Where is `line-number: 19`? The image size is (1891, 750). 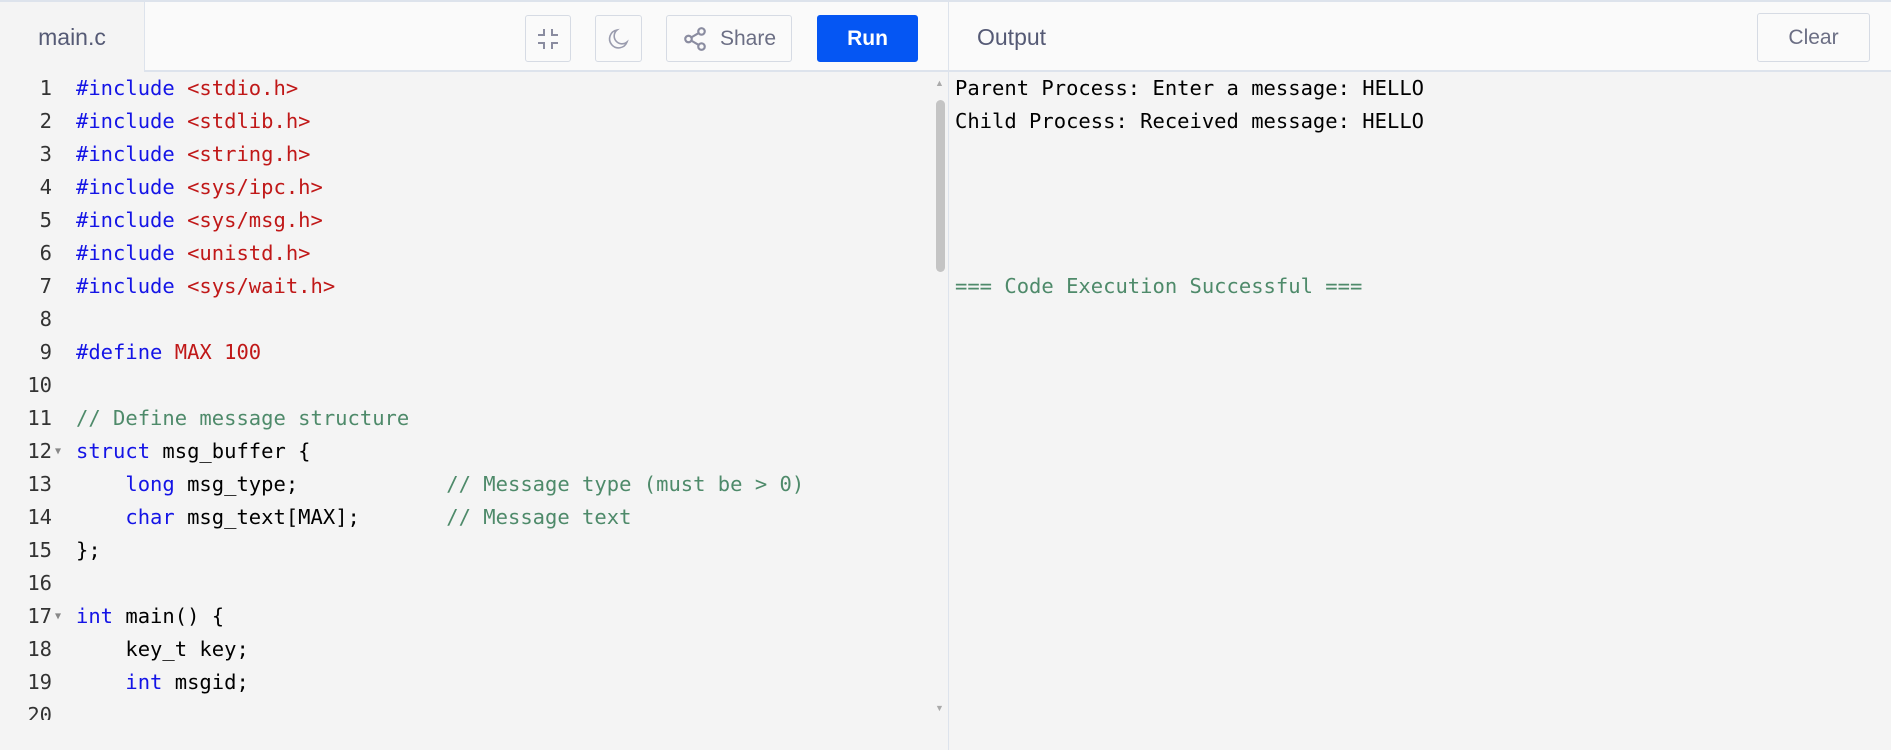
line-number: 19 is located at coordinates (39, 682).